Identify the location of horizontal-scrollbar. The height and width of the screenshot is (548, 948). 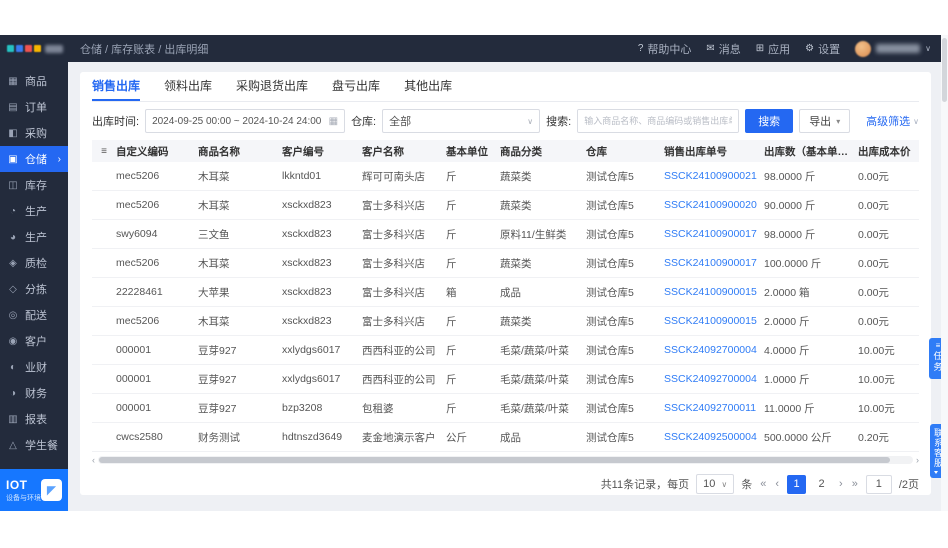
(505, 460).